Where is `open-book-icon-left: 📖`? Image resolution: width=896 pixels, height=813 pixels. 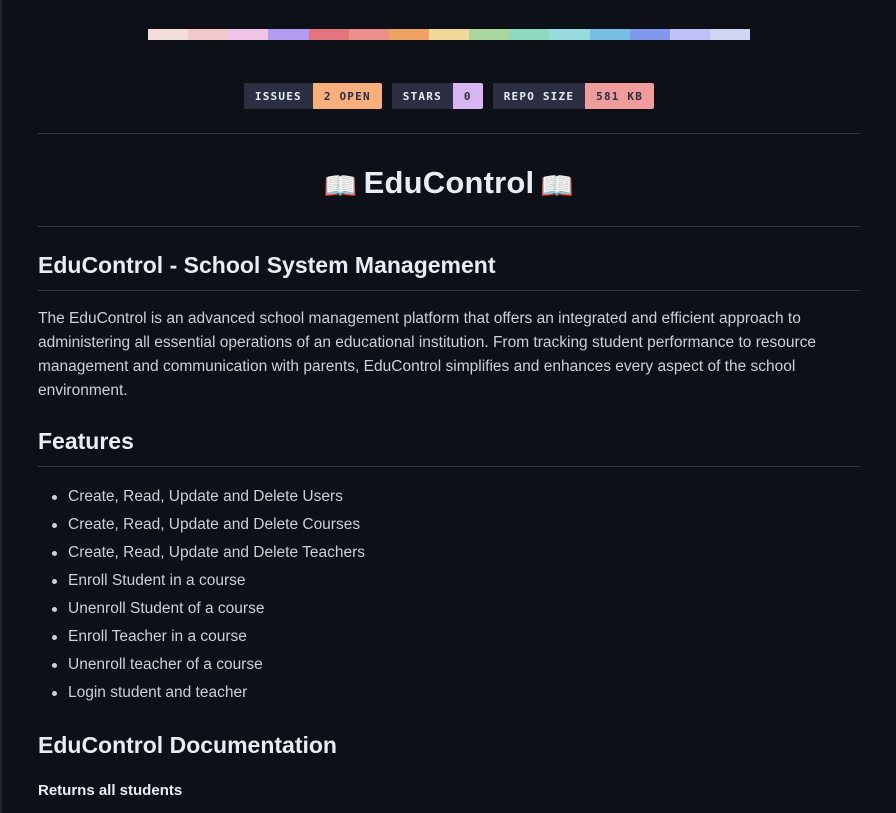 open-book-icon-left: 📖 is located at coordinates (340, 186).